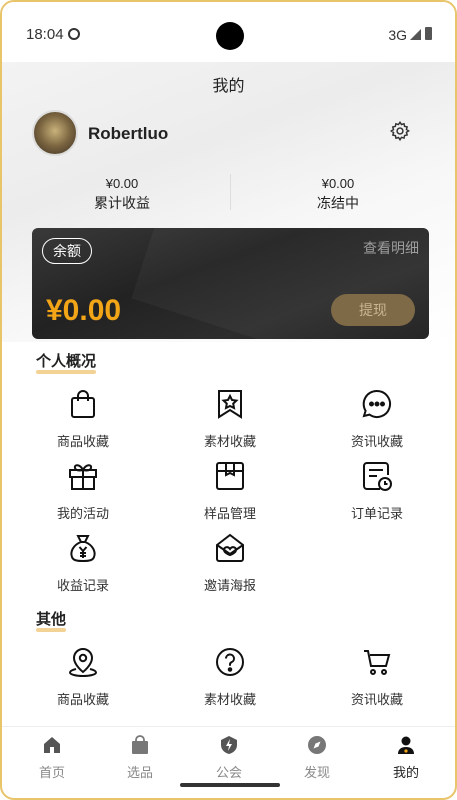 The width and height of the screenshot is (457, 800). I want to click on total-earnings-stat: ¥0.00 累计收益, so click(122, 194).